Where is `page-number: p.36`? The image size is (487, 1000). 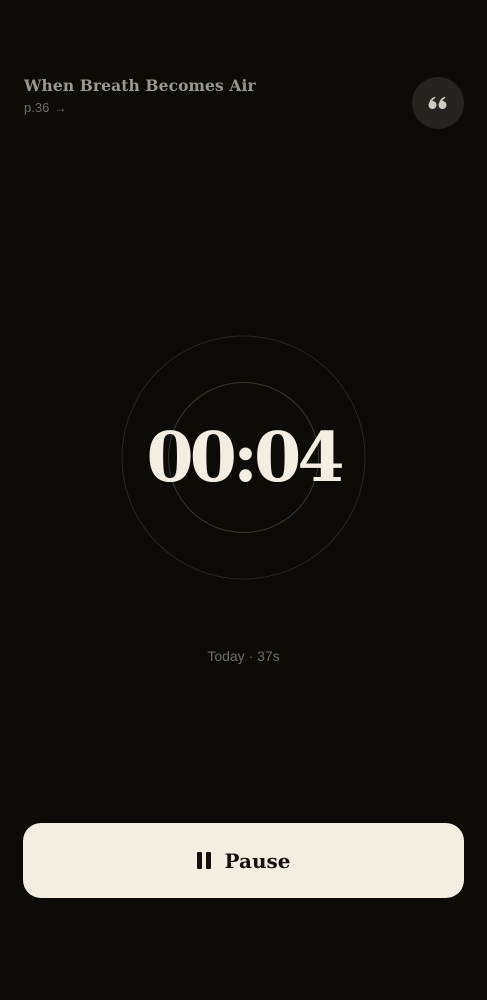
page-number: p.36 is located at coordinates (37, 107).